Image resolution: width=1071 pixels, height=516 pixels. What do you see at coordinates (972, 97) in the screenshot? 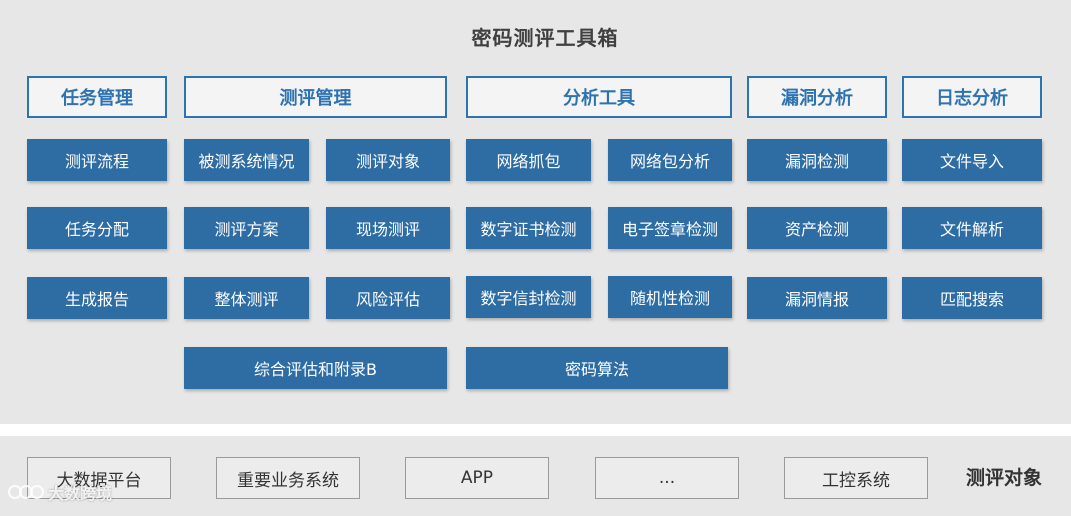
I see `header-log-analysis: 日志分析` at bounding box center [972, 97].